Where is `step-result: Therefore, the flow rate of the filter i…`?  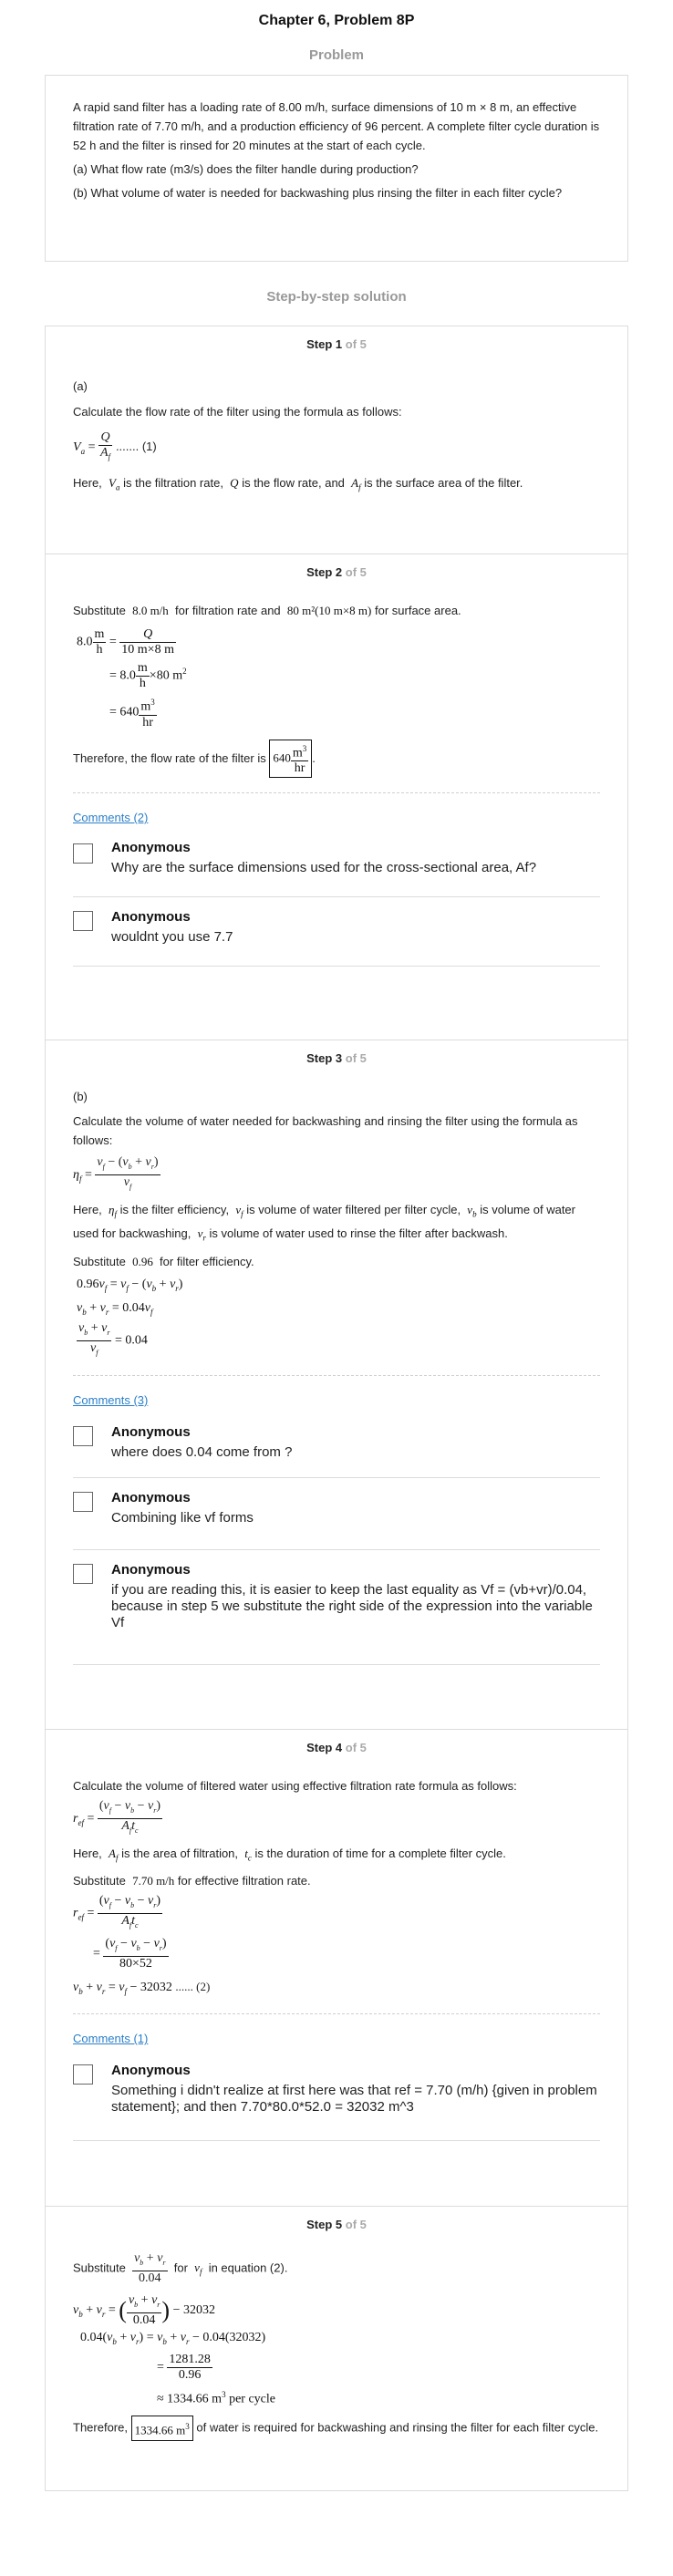 step-result: Therefore, the flow rate of the filter i… is located at coordinates (337, 759).